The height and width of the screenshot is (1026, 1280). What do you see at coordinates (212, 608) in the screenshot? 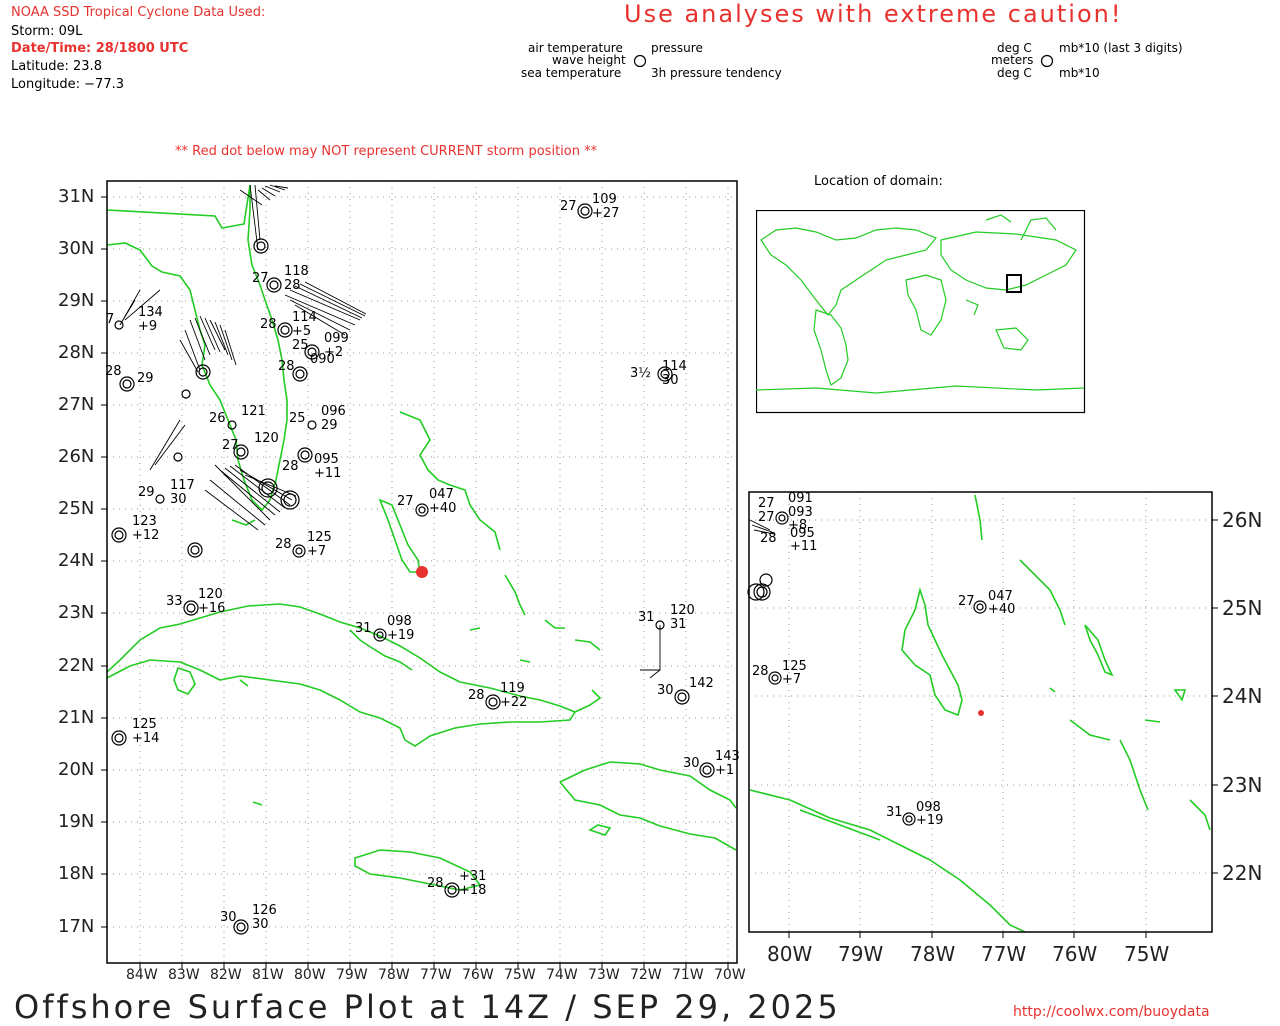
I see `station-tendency: +16` at bounding box center [212, 608].